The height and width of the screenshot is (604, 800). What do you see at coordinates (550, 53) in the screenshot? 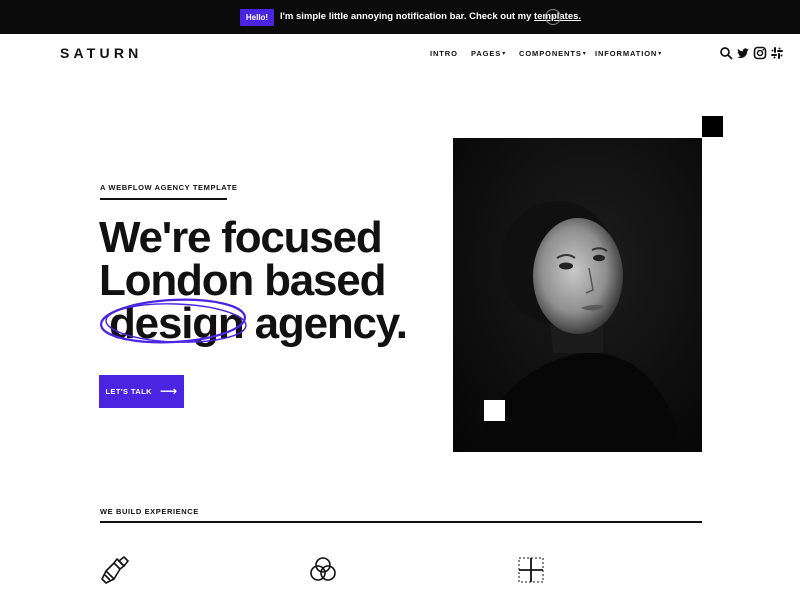
I see `nav-item-label: COMPONENTS` at bounding box center [550, 53].